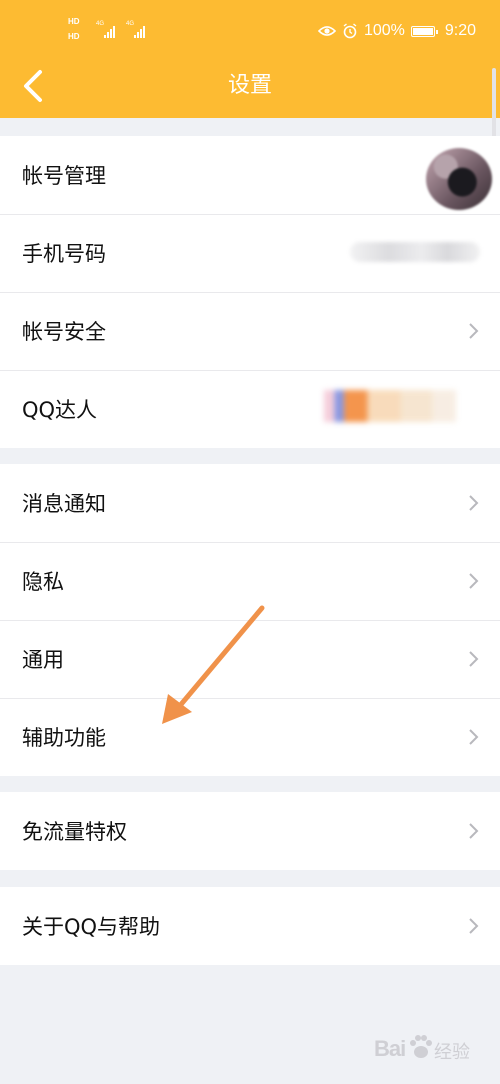 Image resolution: width=500 pixels, height=1084 pixels. I want to click on hd-label-1: HD, so click(74, 21).